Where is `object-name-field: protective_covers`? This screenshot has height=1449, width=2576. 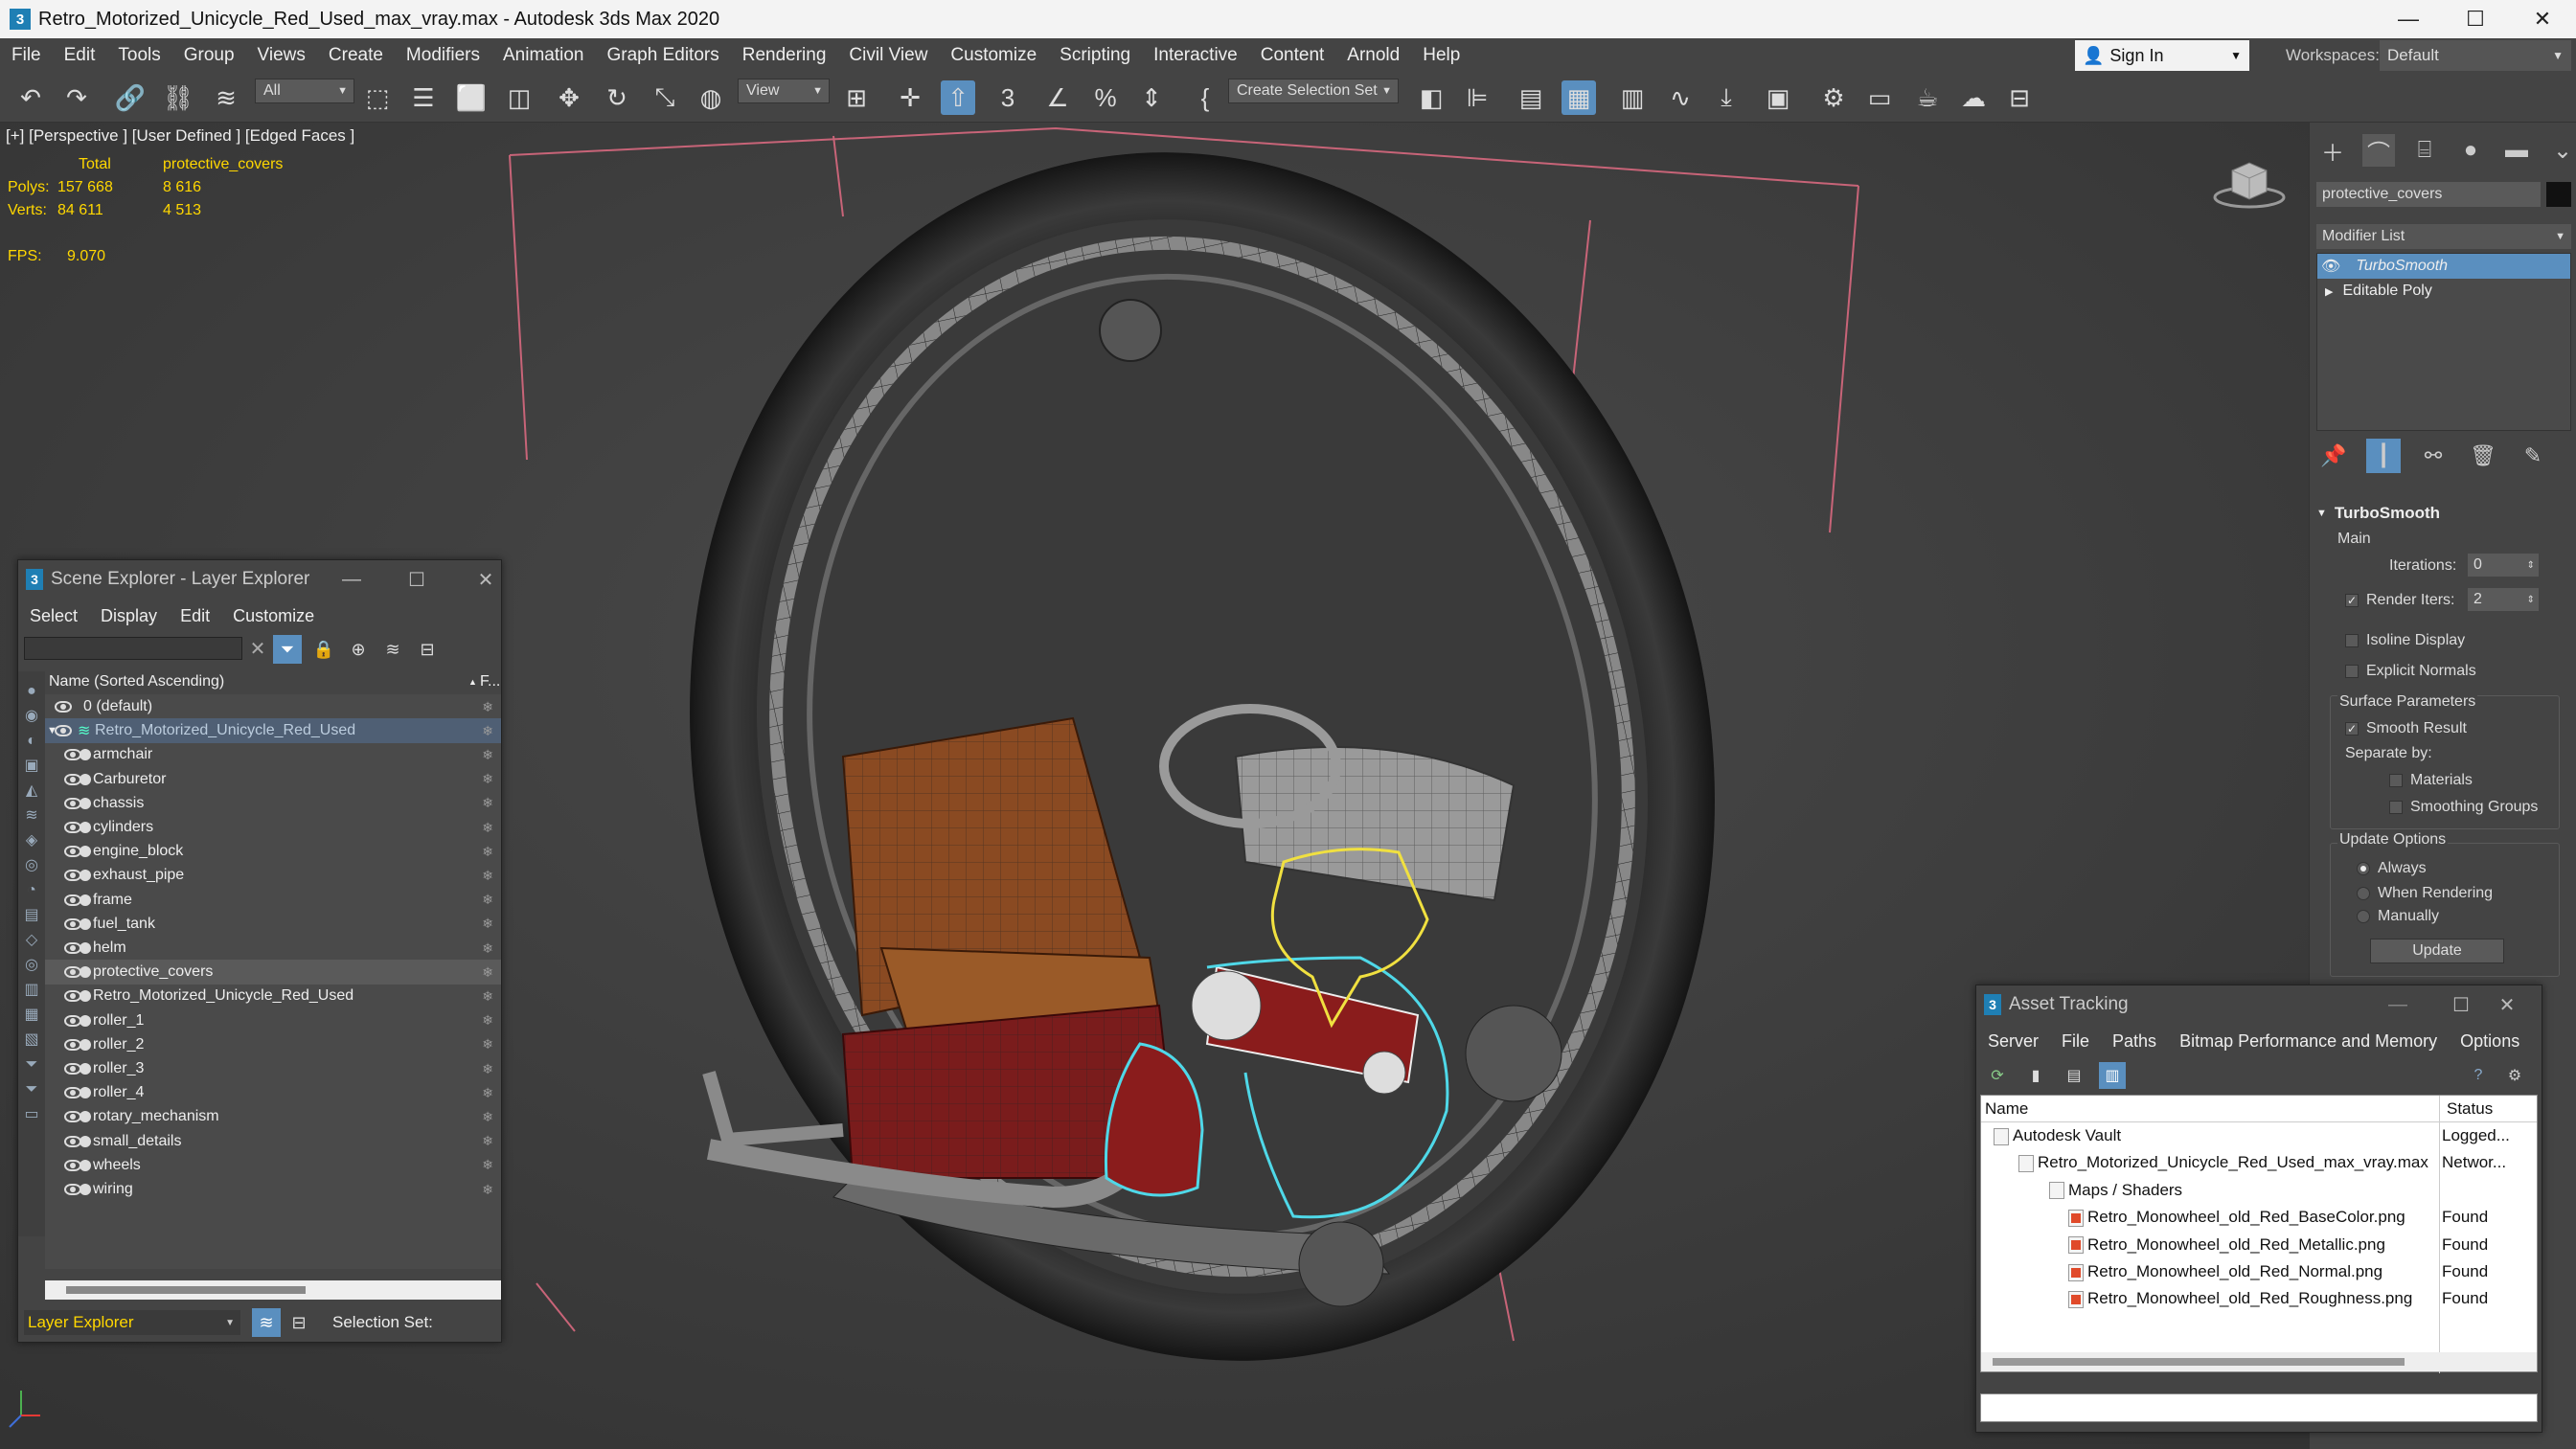 object-name-field: protective_covers is located at coordinates (2428, 194).